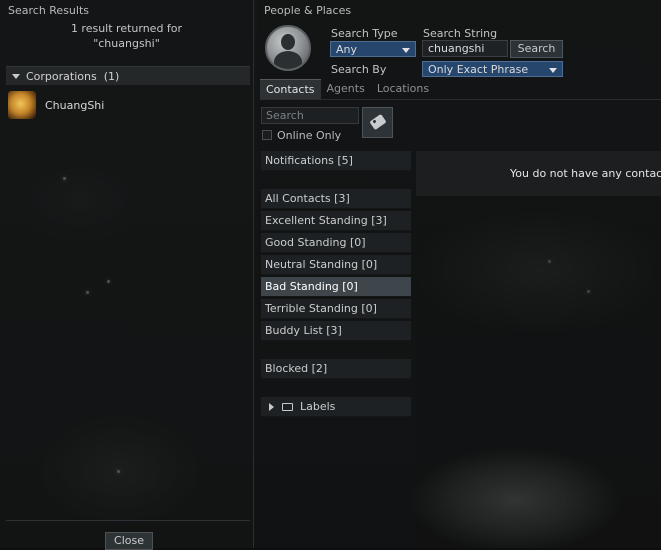  I want to click on search-by-label: Search By, so click(359, 69).